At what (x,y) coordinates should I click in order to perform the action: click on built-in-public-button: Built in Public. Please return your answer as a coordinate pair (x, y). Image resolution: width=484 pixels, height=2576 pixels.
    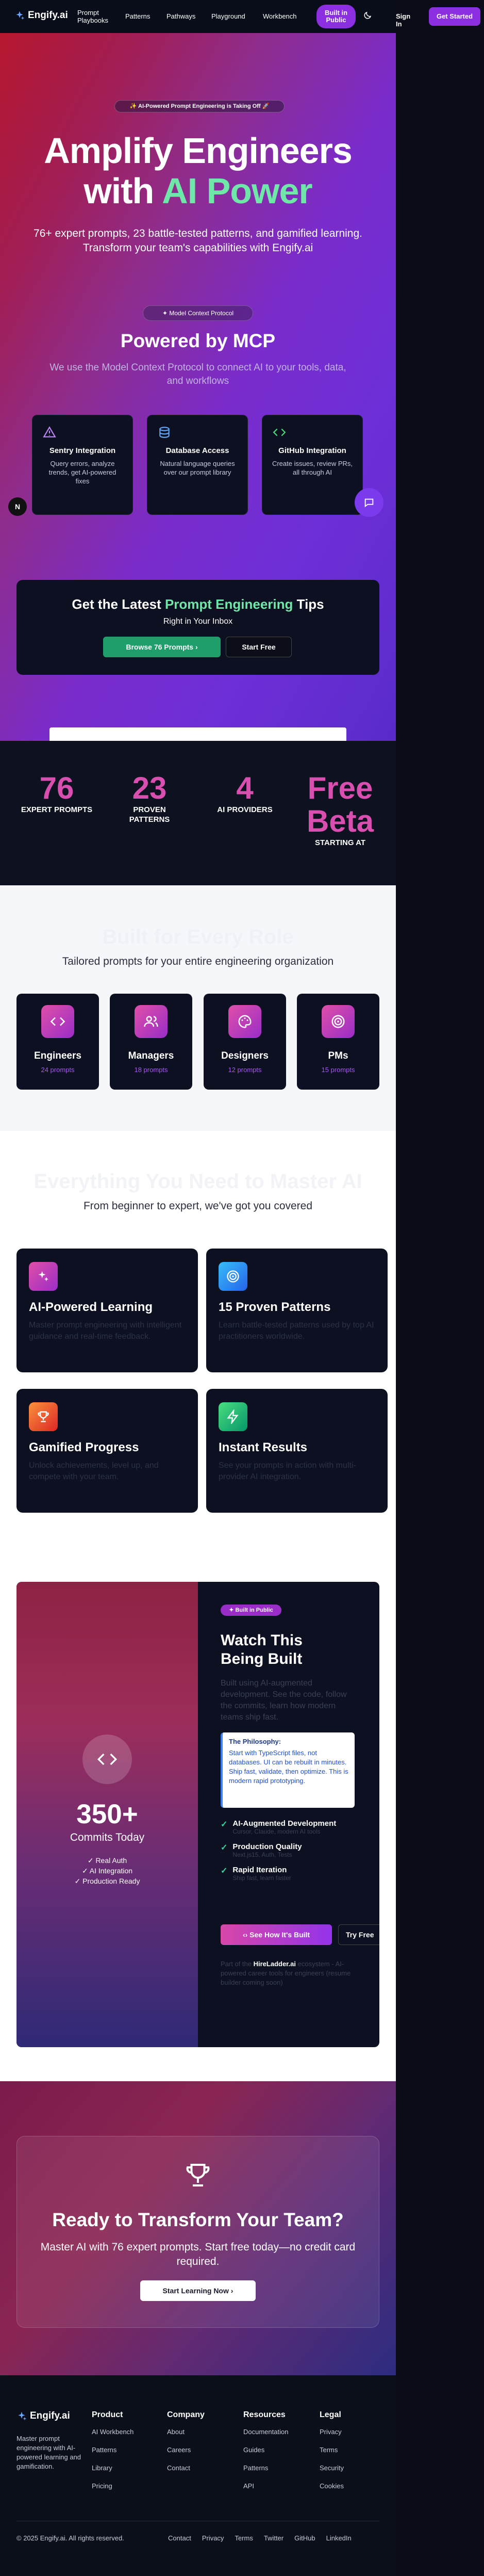
    Looking at the image, I should click on (336, 16).